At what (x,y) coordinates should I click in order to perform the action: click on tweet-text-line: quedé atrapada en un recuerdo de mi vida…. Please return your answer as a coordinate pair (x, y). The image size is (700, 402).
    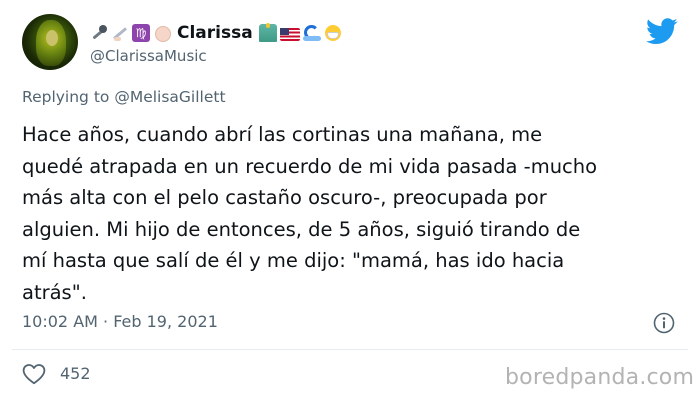
    Looking at the image, I should click on (310, 166).